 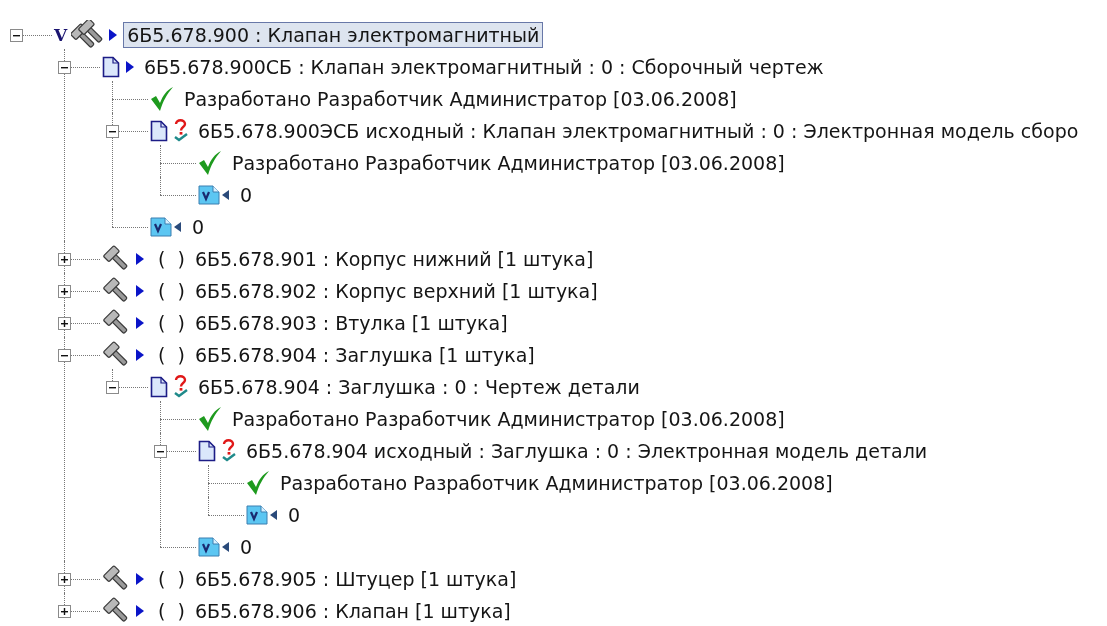 What do you see at coordinates (352, 611) in the screenshot?
I see `tree-node-label: 6Б5.678.906 : Клапан [1 штука]` at bounding box center [352, 611].